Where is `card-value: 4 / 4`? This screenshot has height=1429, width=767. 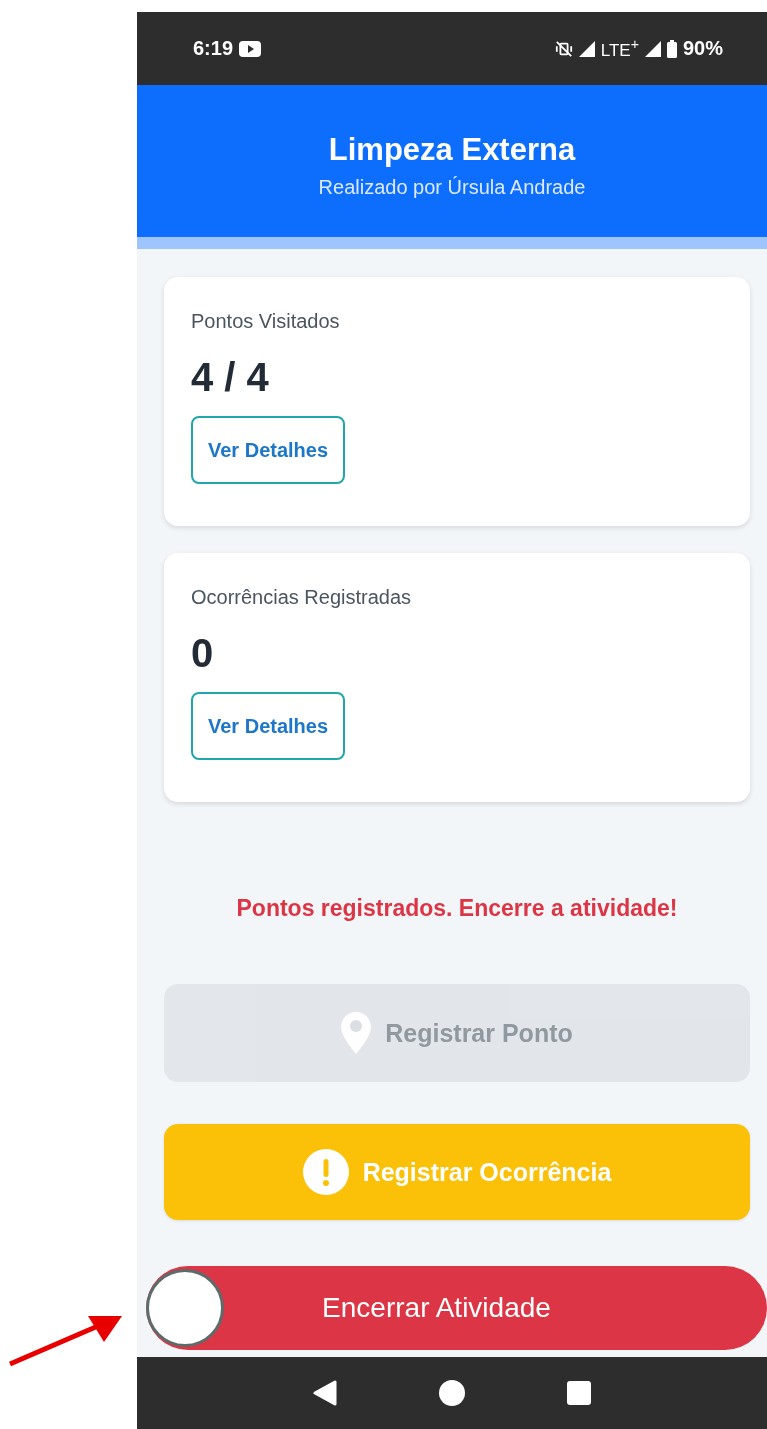
card-value: 4 / 4 is located at coordinates (230, 377).